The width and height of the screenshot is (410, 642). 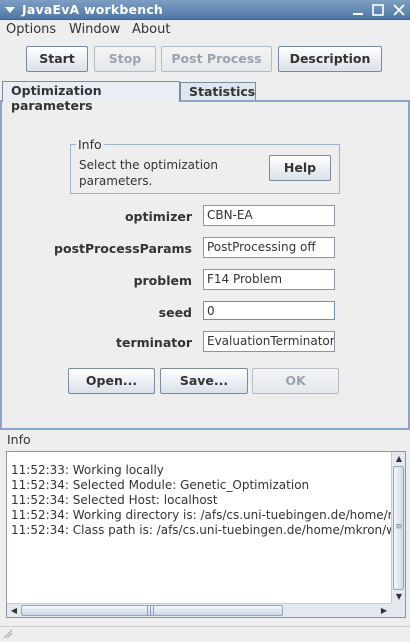 I want to click on menu-about: About, so click(x=151, y=29).